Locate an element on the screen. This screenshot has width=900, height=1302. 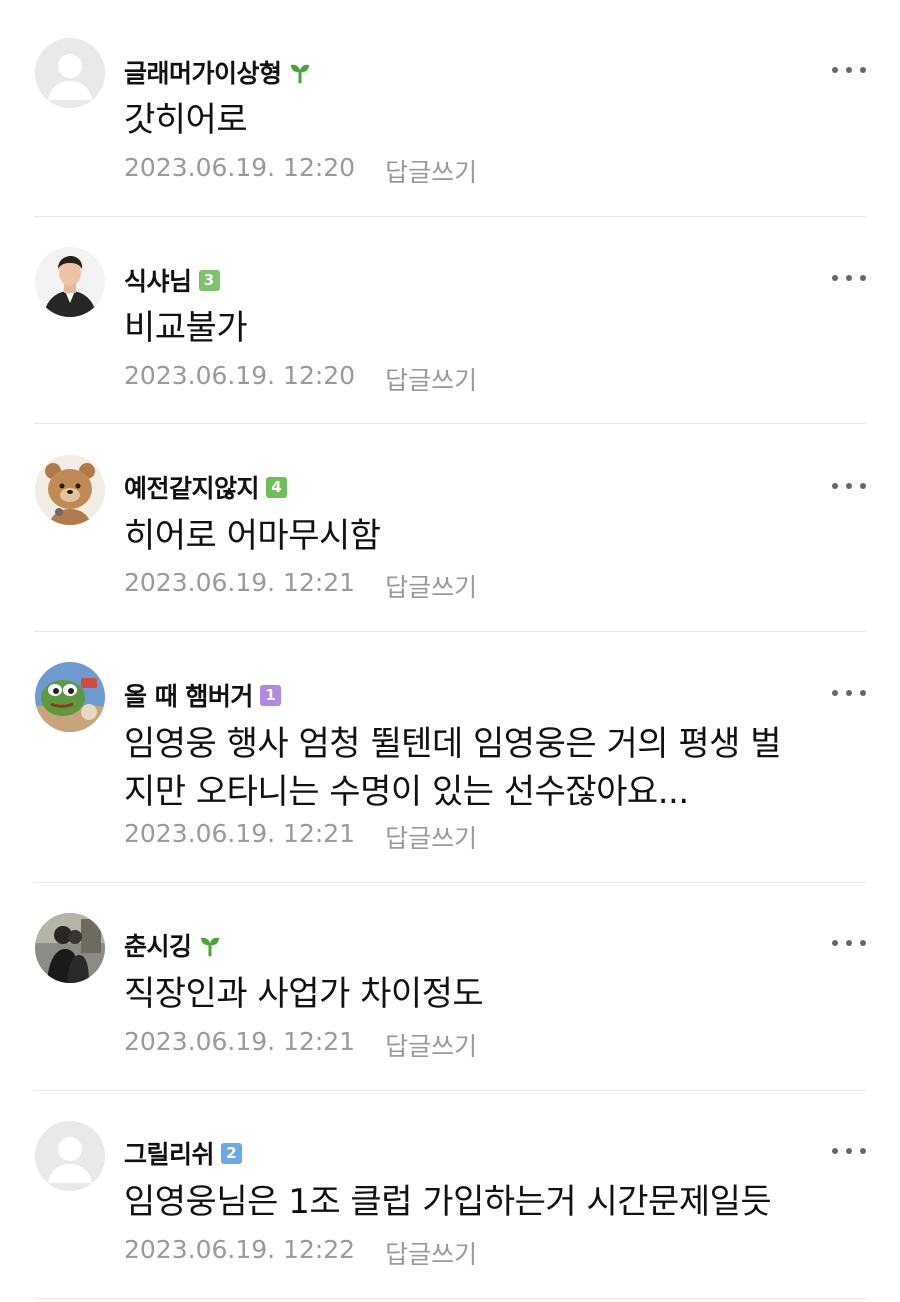
nickname: 예전같지않지 is located at coordinates (192, 487).